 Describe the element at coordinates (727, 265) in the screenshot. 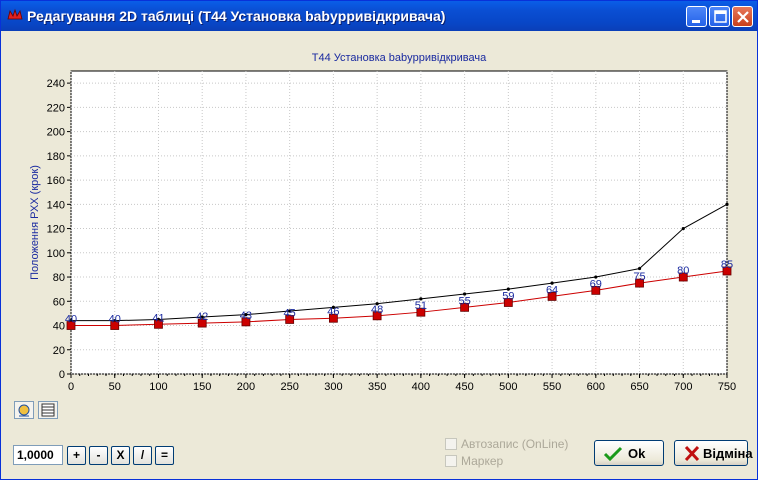

I see `data-label: 85` at that location.